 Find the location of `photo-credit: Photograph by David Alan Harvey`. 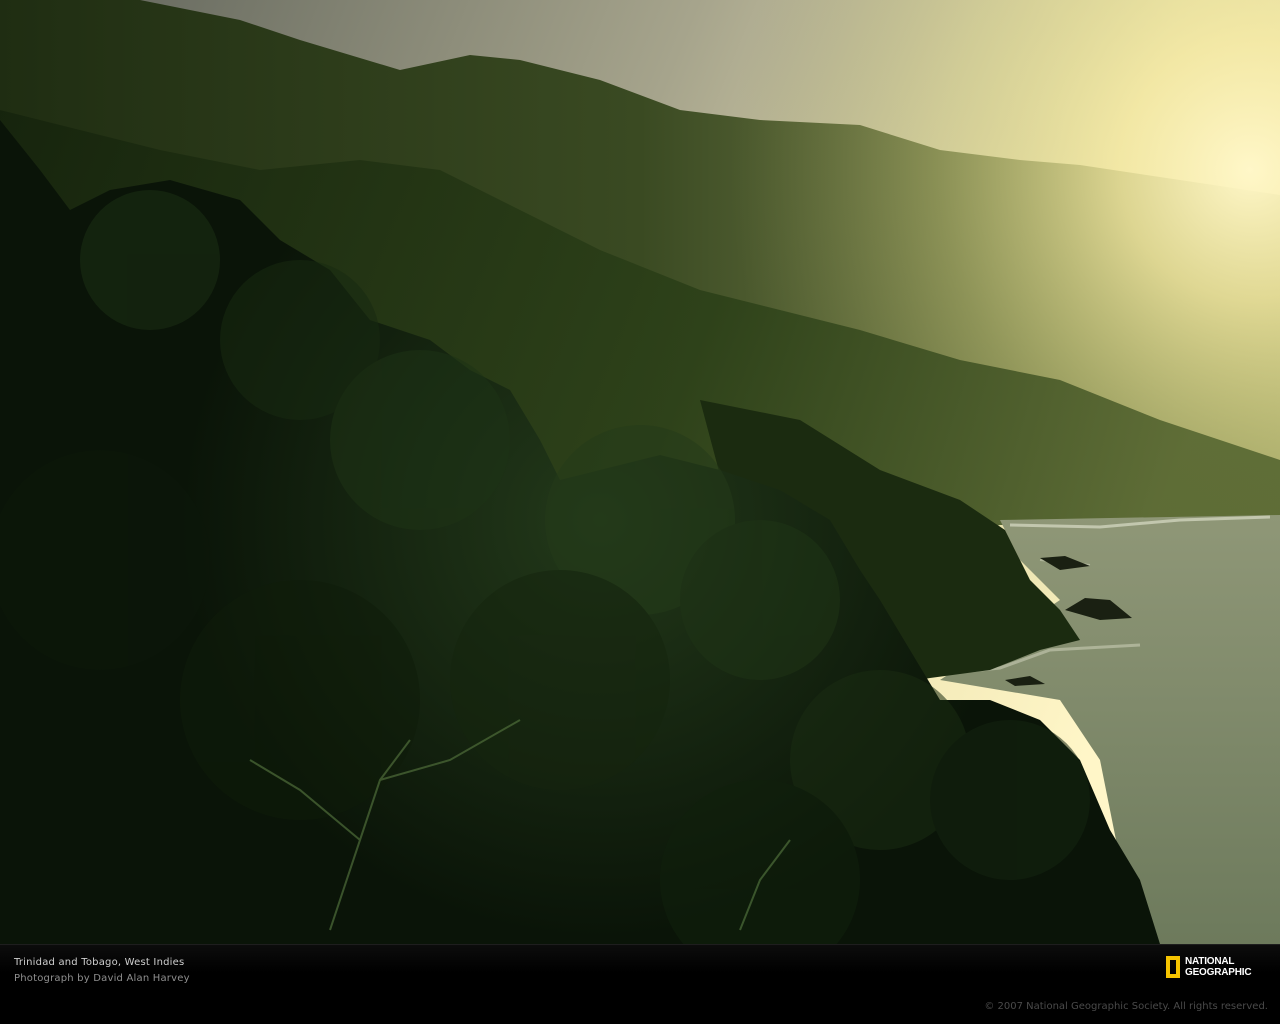

photo-credit: Photograph by David Alan Harvey is located at coordinates (102, 978).